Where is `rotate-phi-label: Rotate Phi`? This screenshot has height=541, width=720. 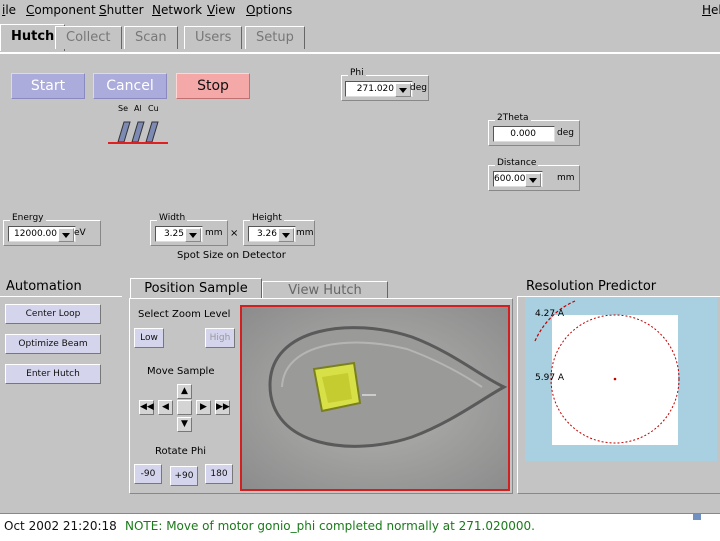
rotate-phi-label: Rotate Phi is located at coordinates (181, 451).